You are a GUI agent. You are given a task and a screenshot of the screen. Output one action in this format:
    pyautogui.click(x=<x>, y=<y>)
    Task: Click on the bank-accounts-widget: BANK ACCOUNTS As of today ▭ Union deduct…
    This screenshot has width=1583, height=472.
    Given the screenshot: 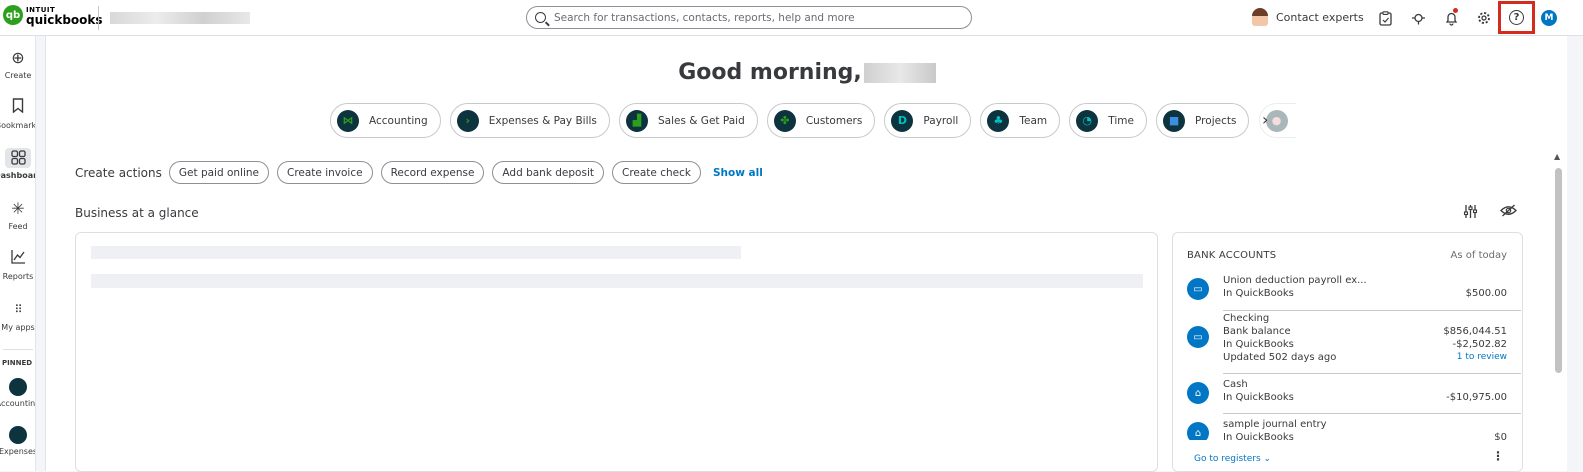 What is the action you would take?
    pyautogui.click(x=1347, y=352)
    